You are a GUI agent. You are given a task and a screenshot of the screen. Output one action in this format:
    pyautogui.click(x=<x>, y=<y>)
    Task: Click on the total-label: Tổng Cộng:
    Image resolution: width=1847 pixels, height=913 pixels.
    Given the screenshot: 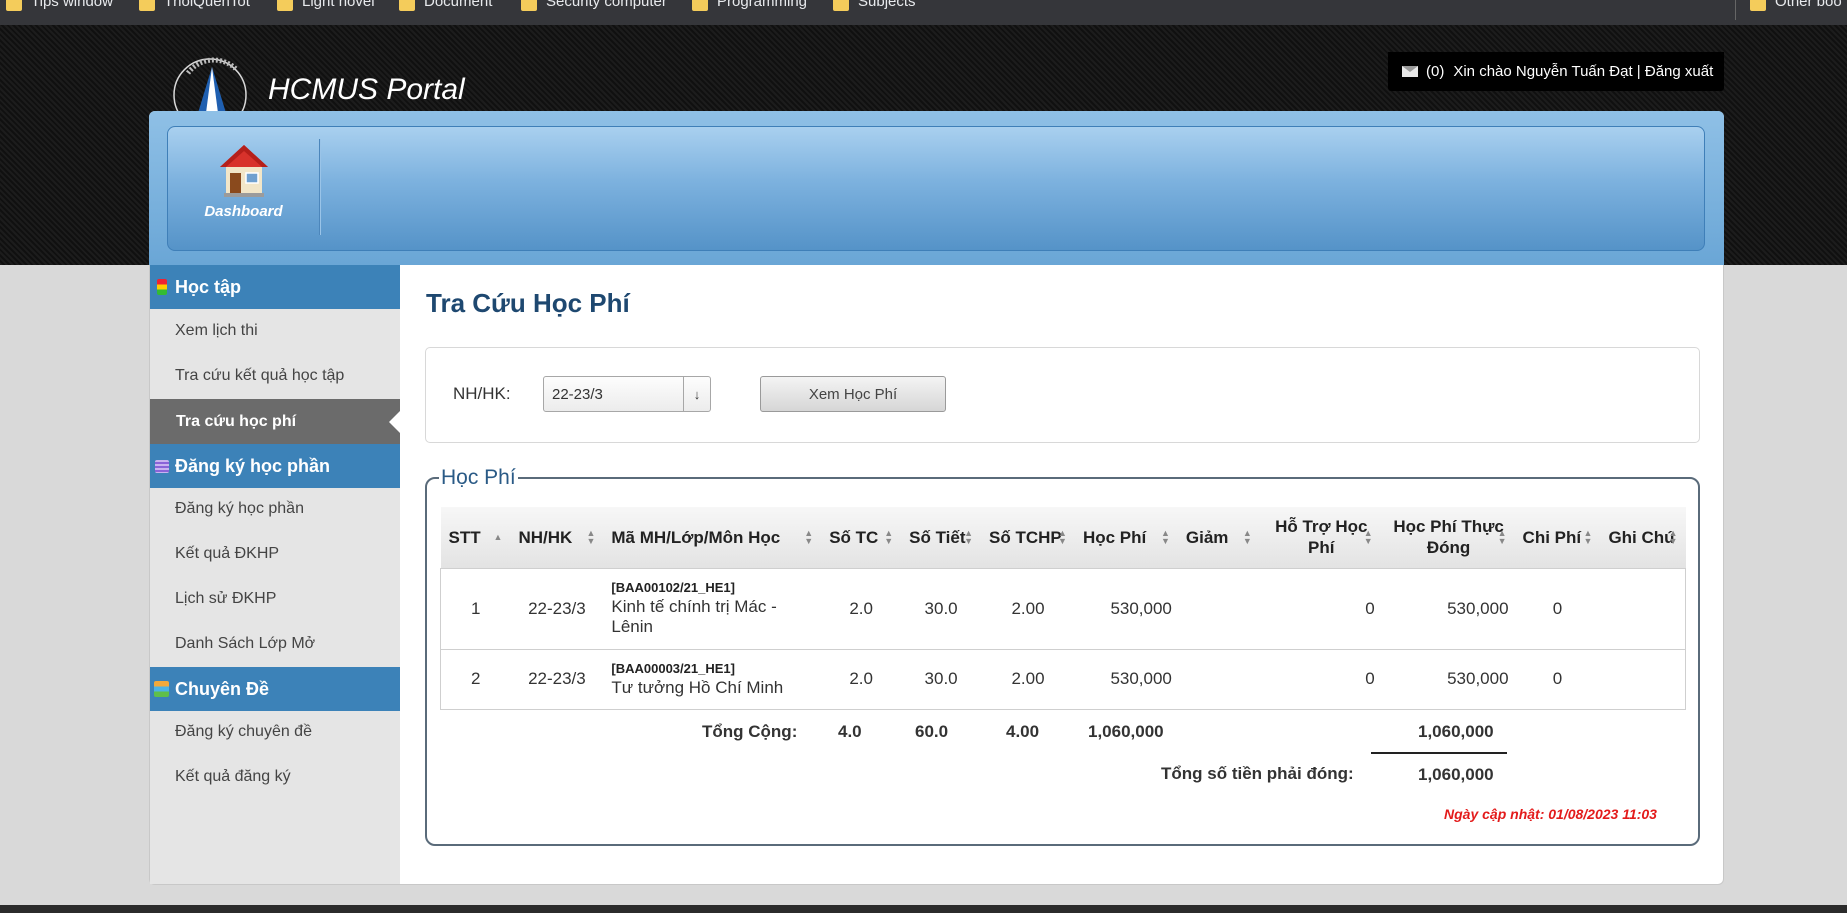 What is the action you would take?
    pyautogui.click(x=750, y=731)
    